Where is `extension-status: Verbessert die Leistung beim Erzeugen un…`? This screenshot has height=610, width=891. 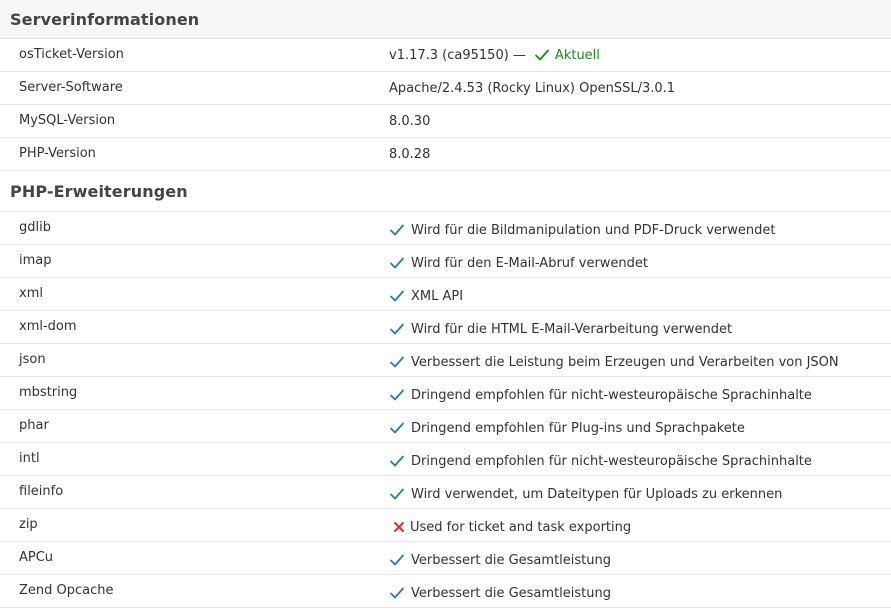
extension-status: Verbessert die Leistung beim Erzeugen un… is located at coordinates (640, 362).